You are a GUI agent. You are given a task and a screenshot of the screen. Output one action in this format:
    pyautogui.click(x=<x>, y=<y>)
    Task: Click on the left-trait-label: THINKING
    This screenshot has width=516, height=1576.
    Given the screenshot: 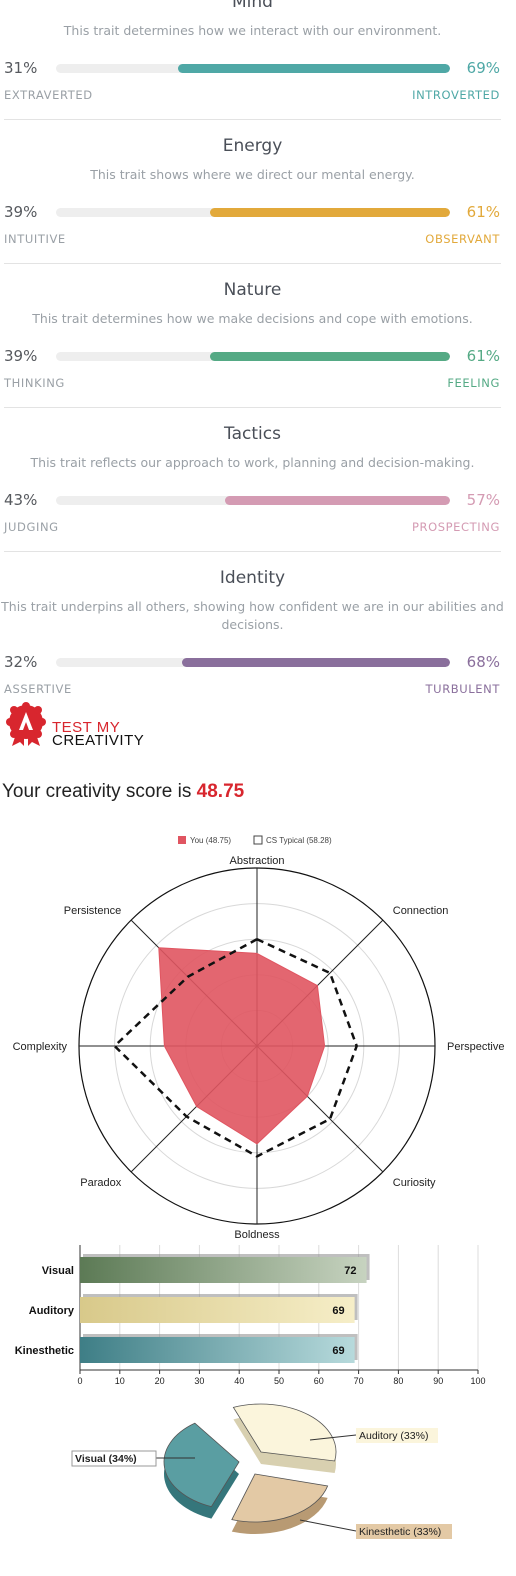 What is the action you would take?
    pyautogui.click(x=34, y=383)
    